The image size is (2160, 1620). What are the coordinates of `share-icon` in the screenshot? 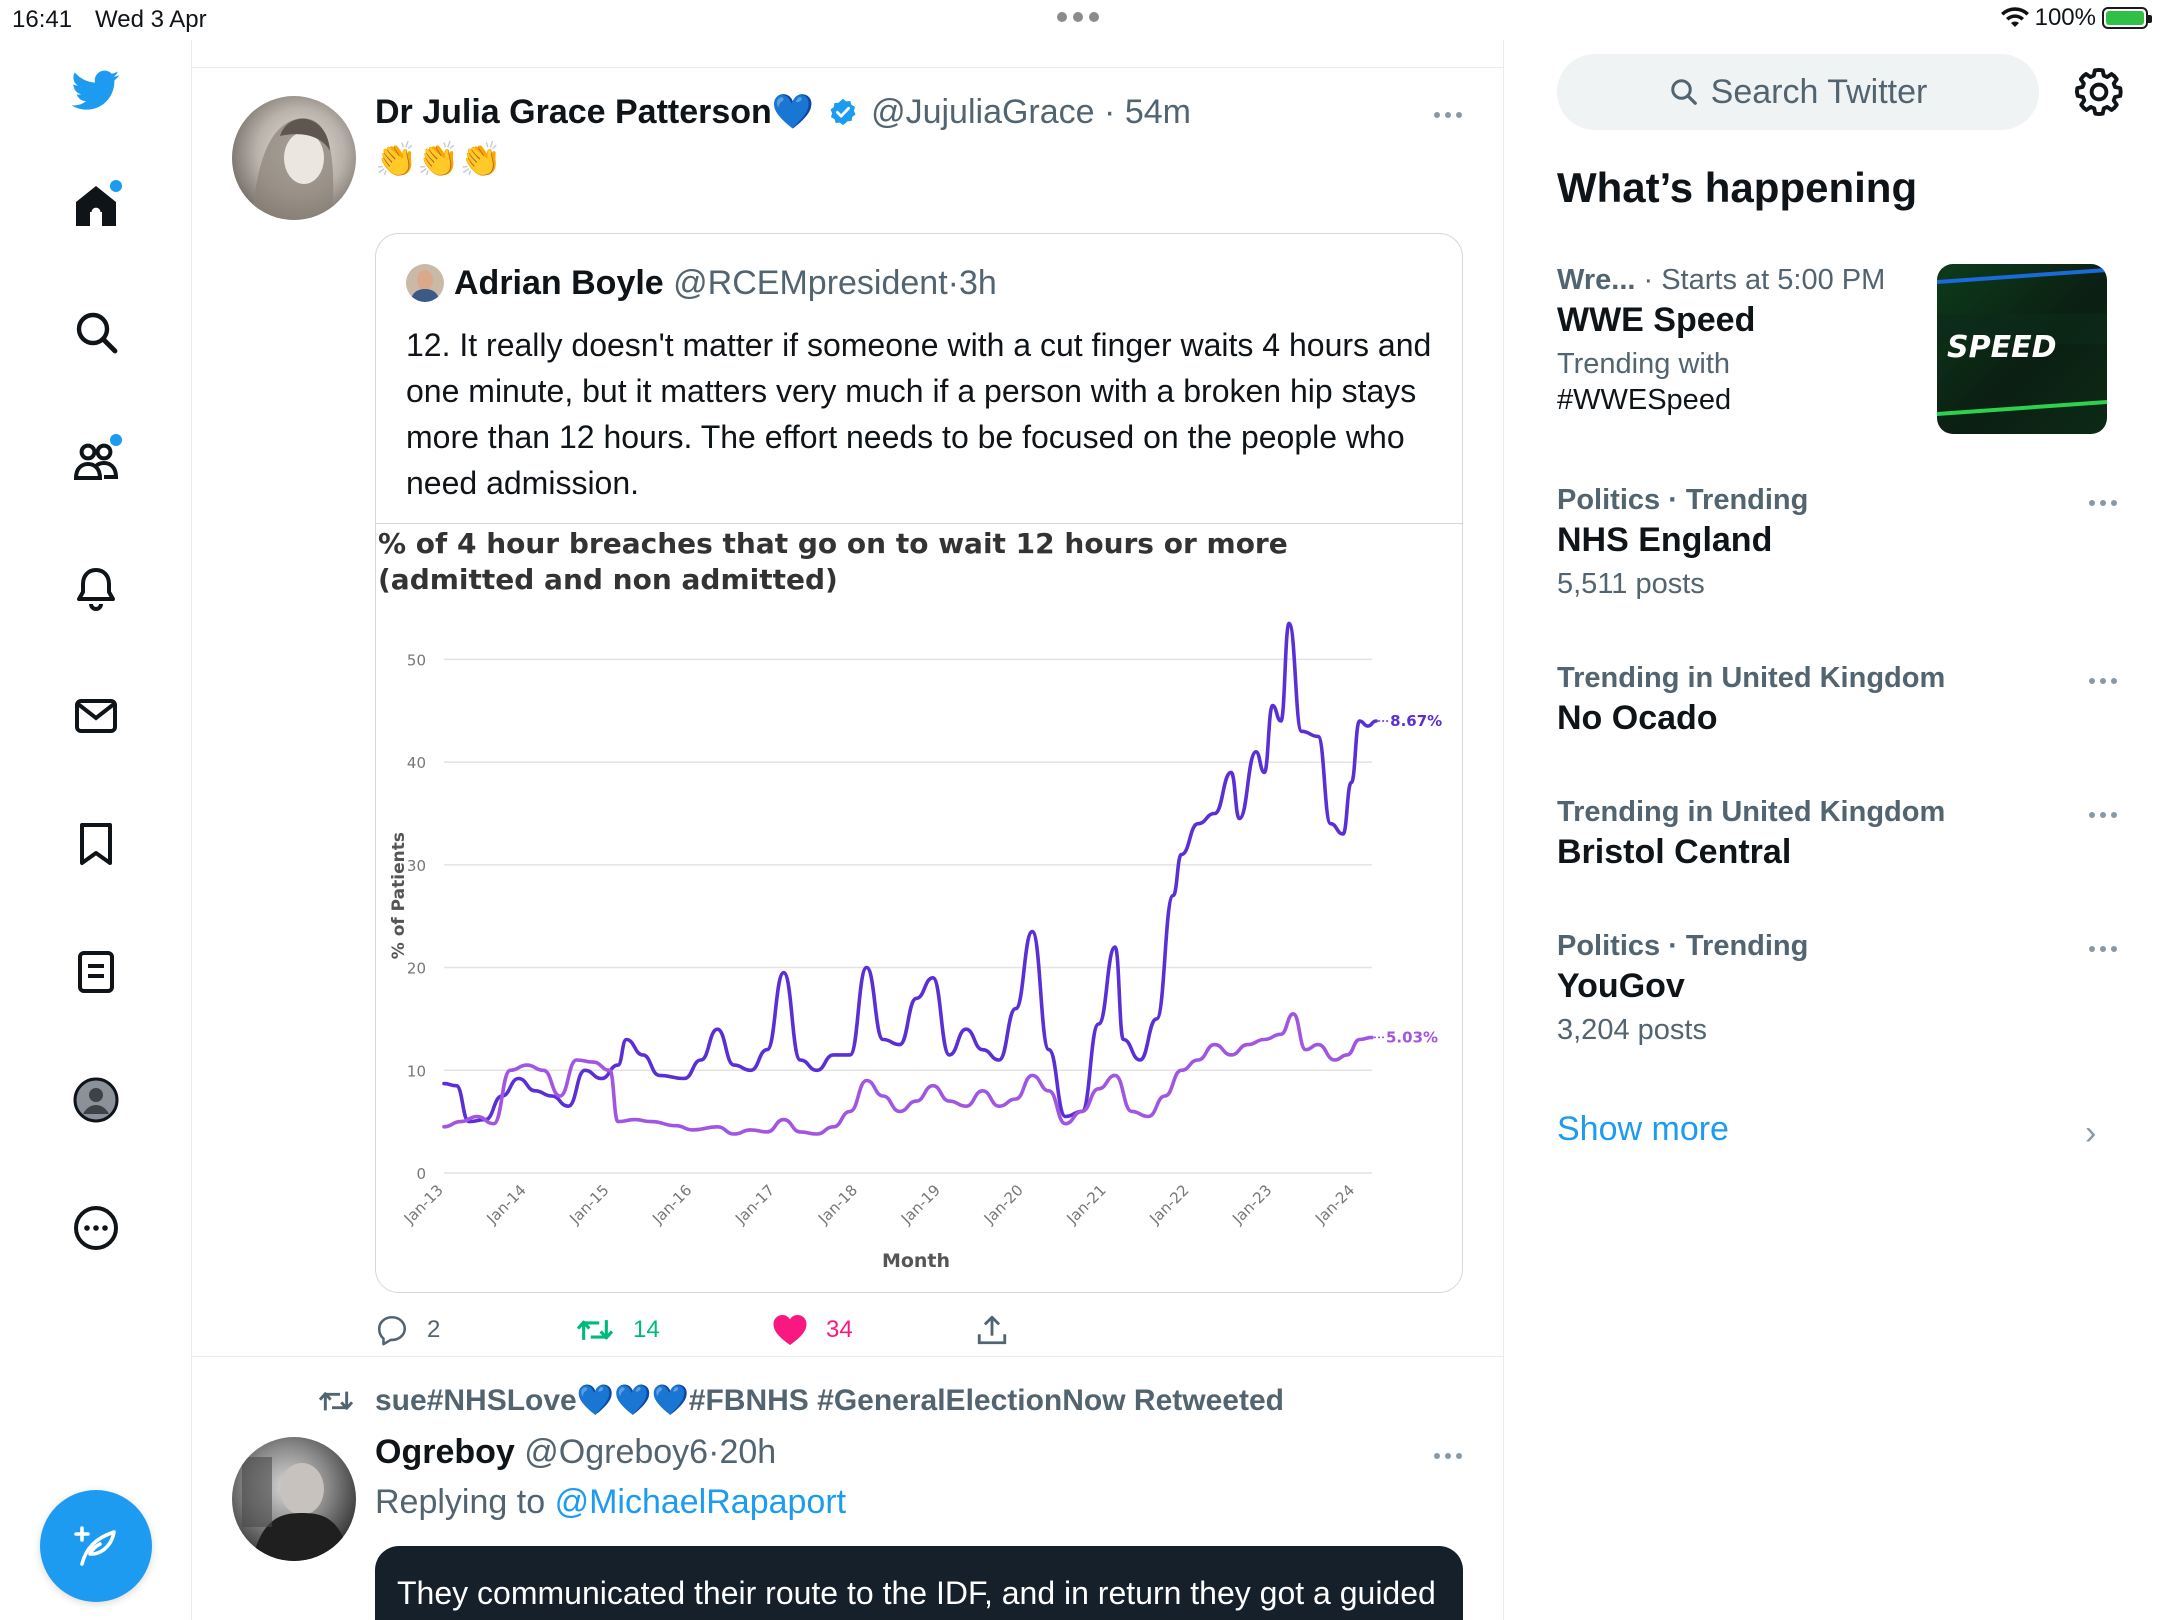 It's located at (992, 1330).